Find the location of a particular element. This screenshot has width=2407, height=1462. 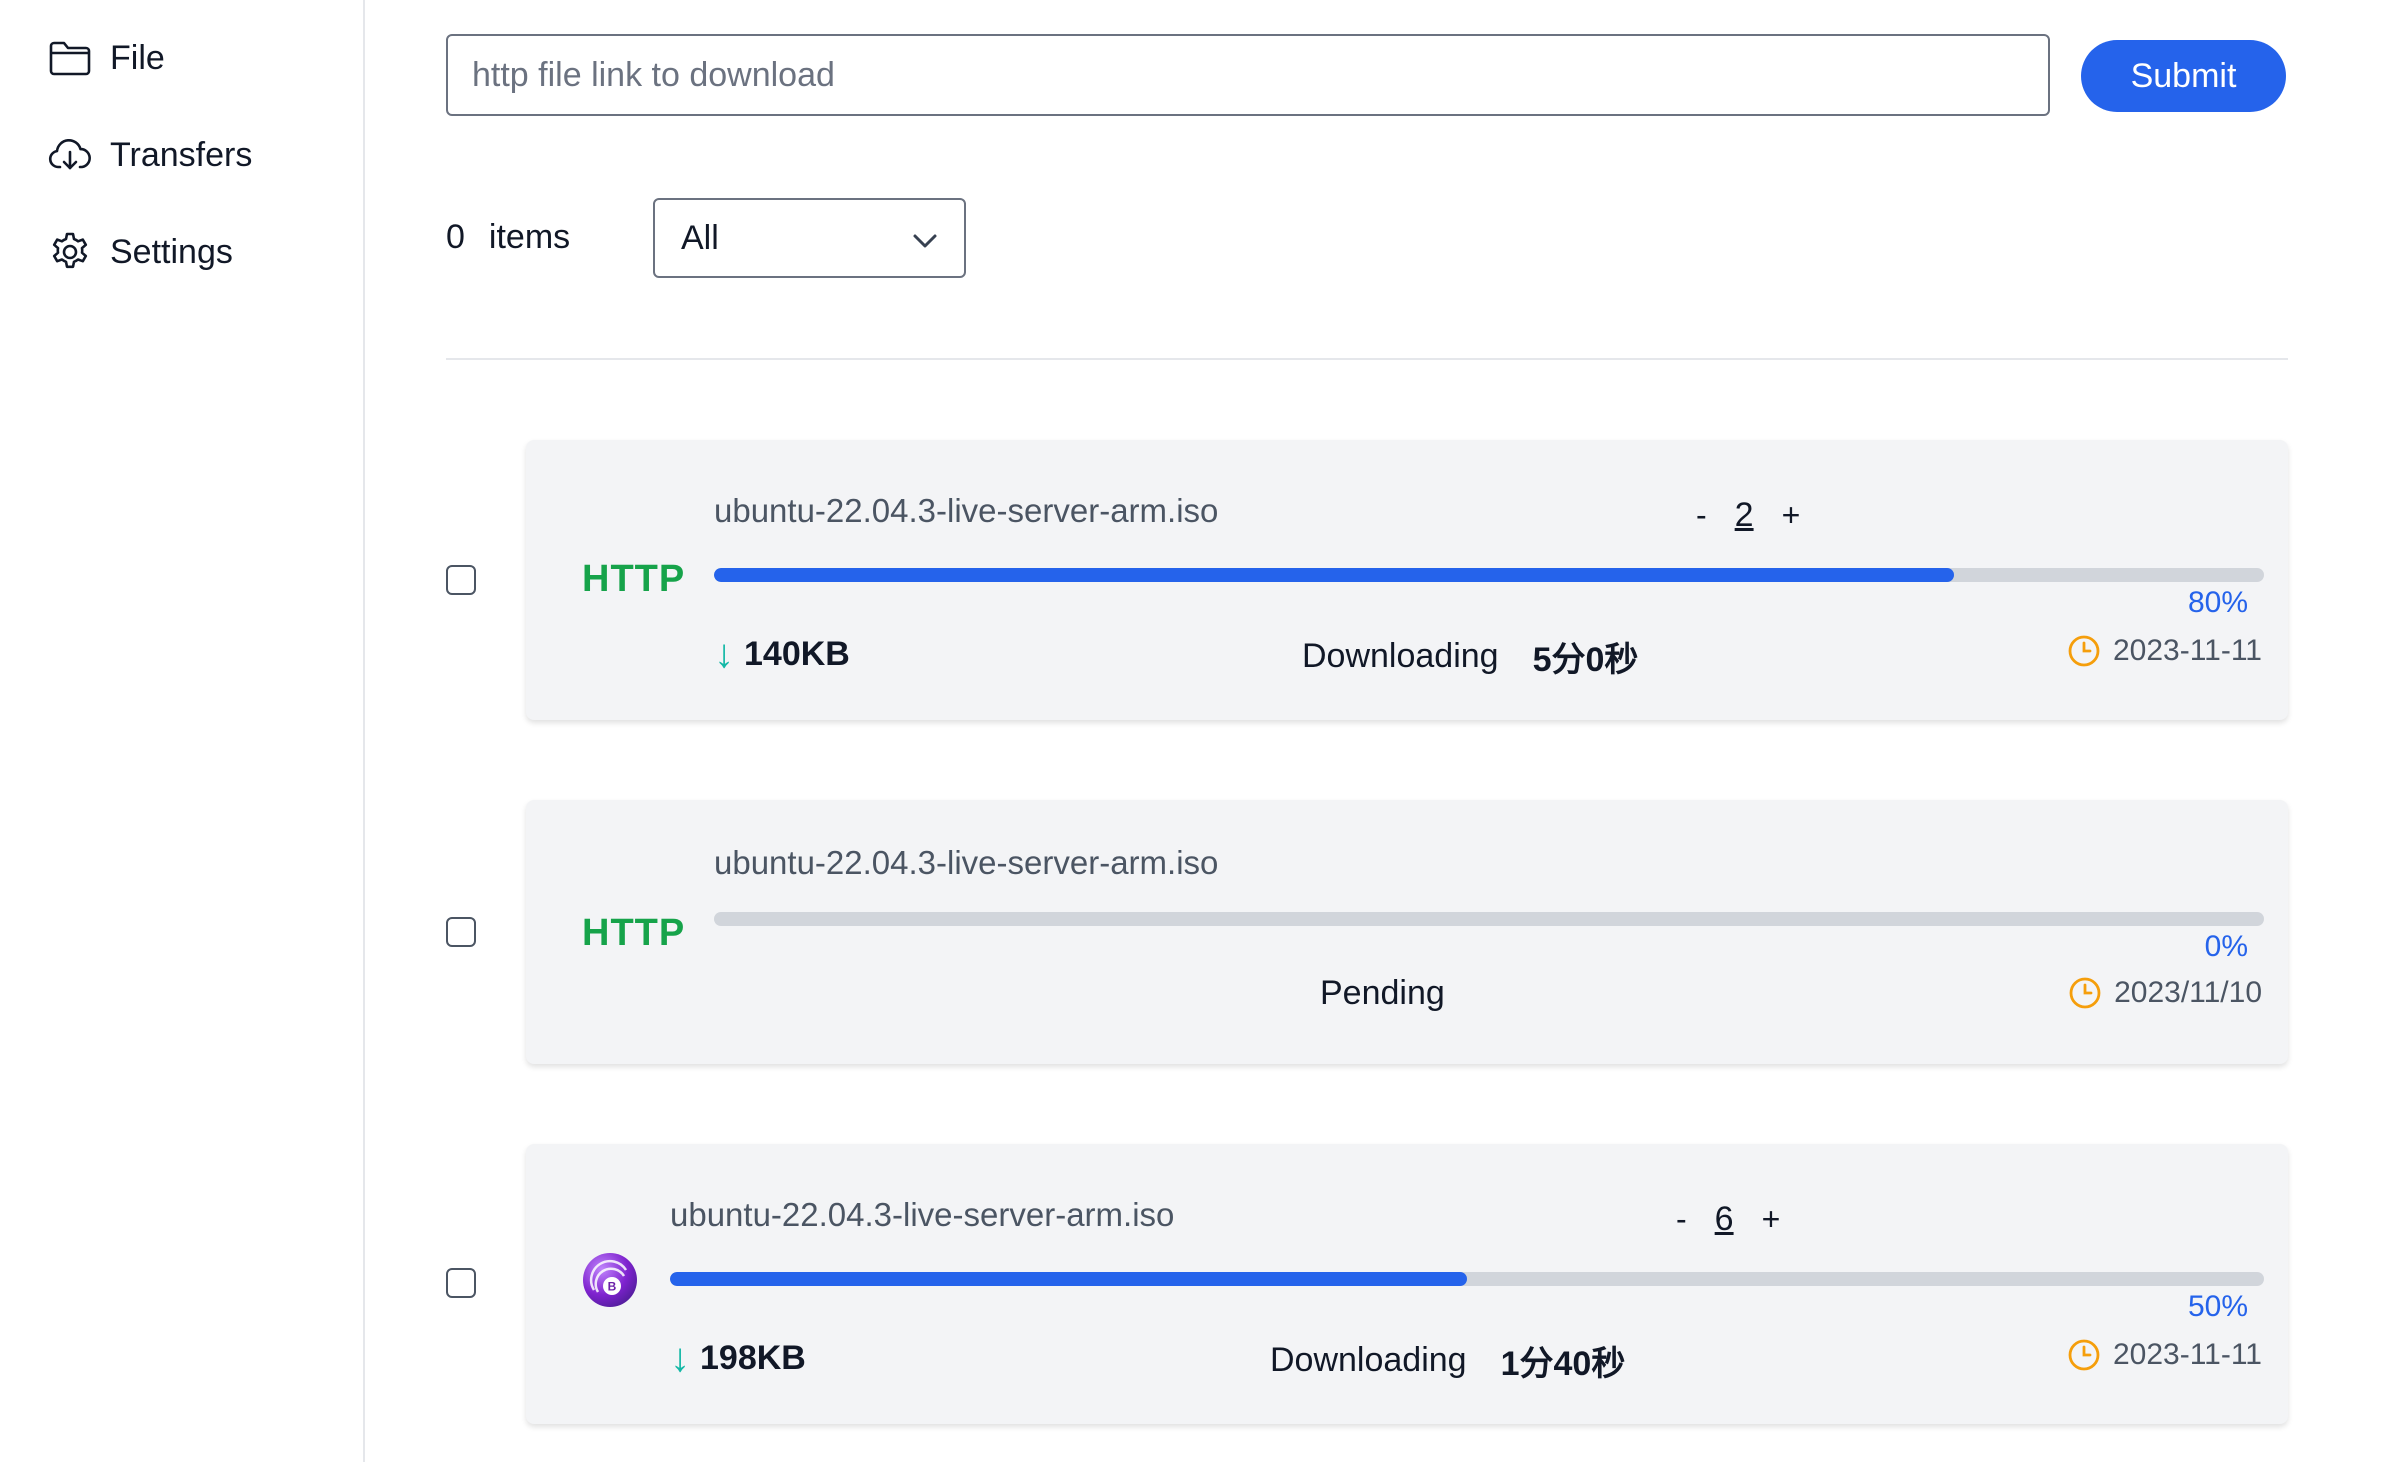

gear-icon is located at coordinates (70, 252).